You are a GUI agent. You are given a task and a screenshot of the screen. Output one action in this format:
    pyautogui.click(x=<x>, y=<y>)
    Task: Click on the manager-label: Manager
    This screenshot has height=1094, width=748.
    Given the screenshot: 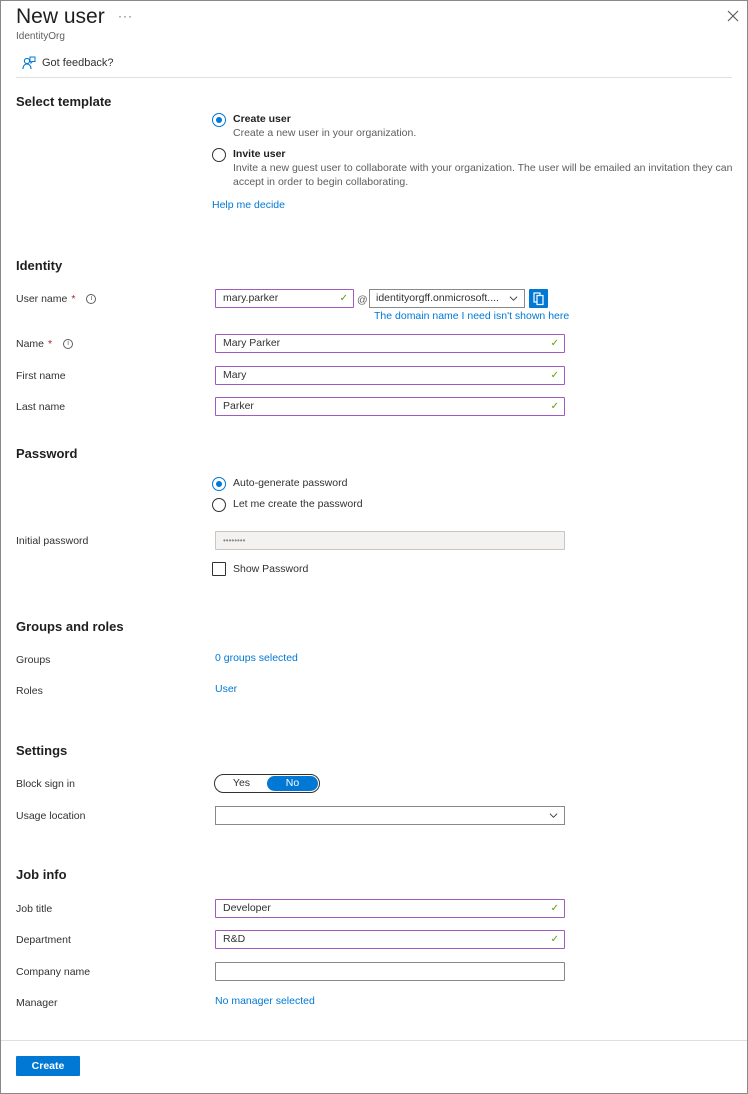 What is the action you would take?
    pyautogui.click(x=37, y=1003)
    